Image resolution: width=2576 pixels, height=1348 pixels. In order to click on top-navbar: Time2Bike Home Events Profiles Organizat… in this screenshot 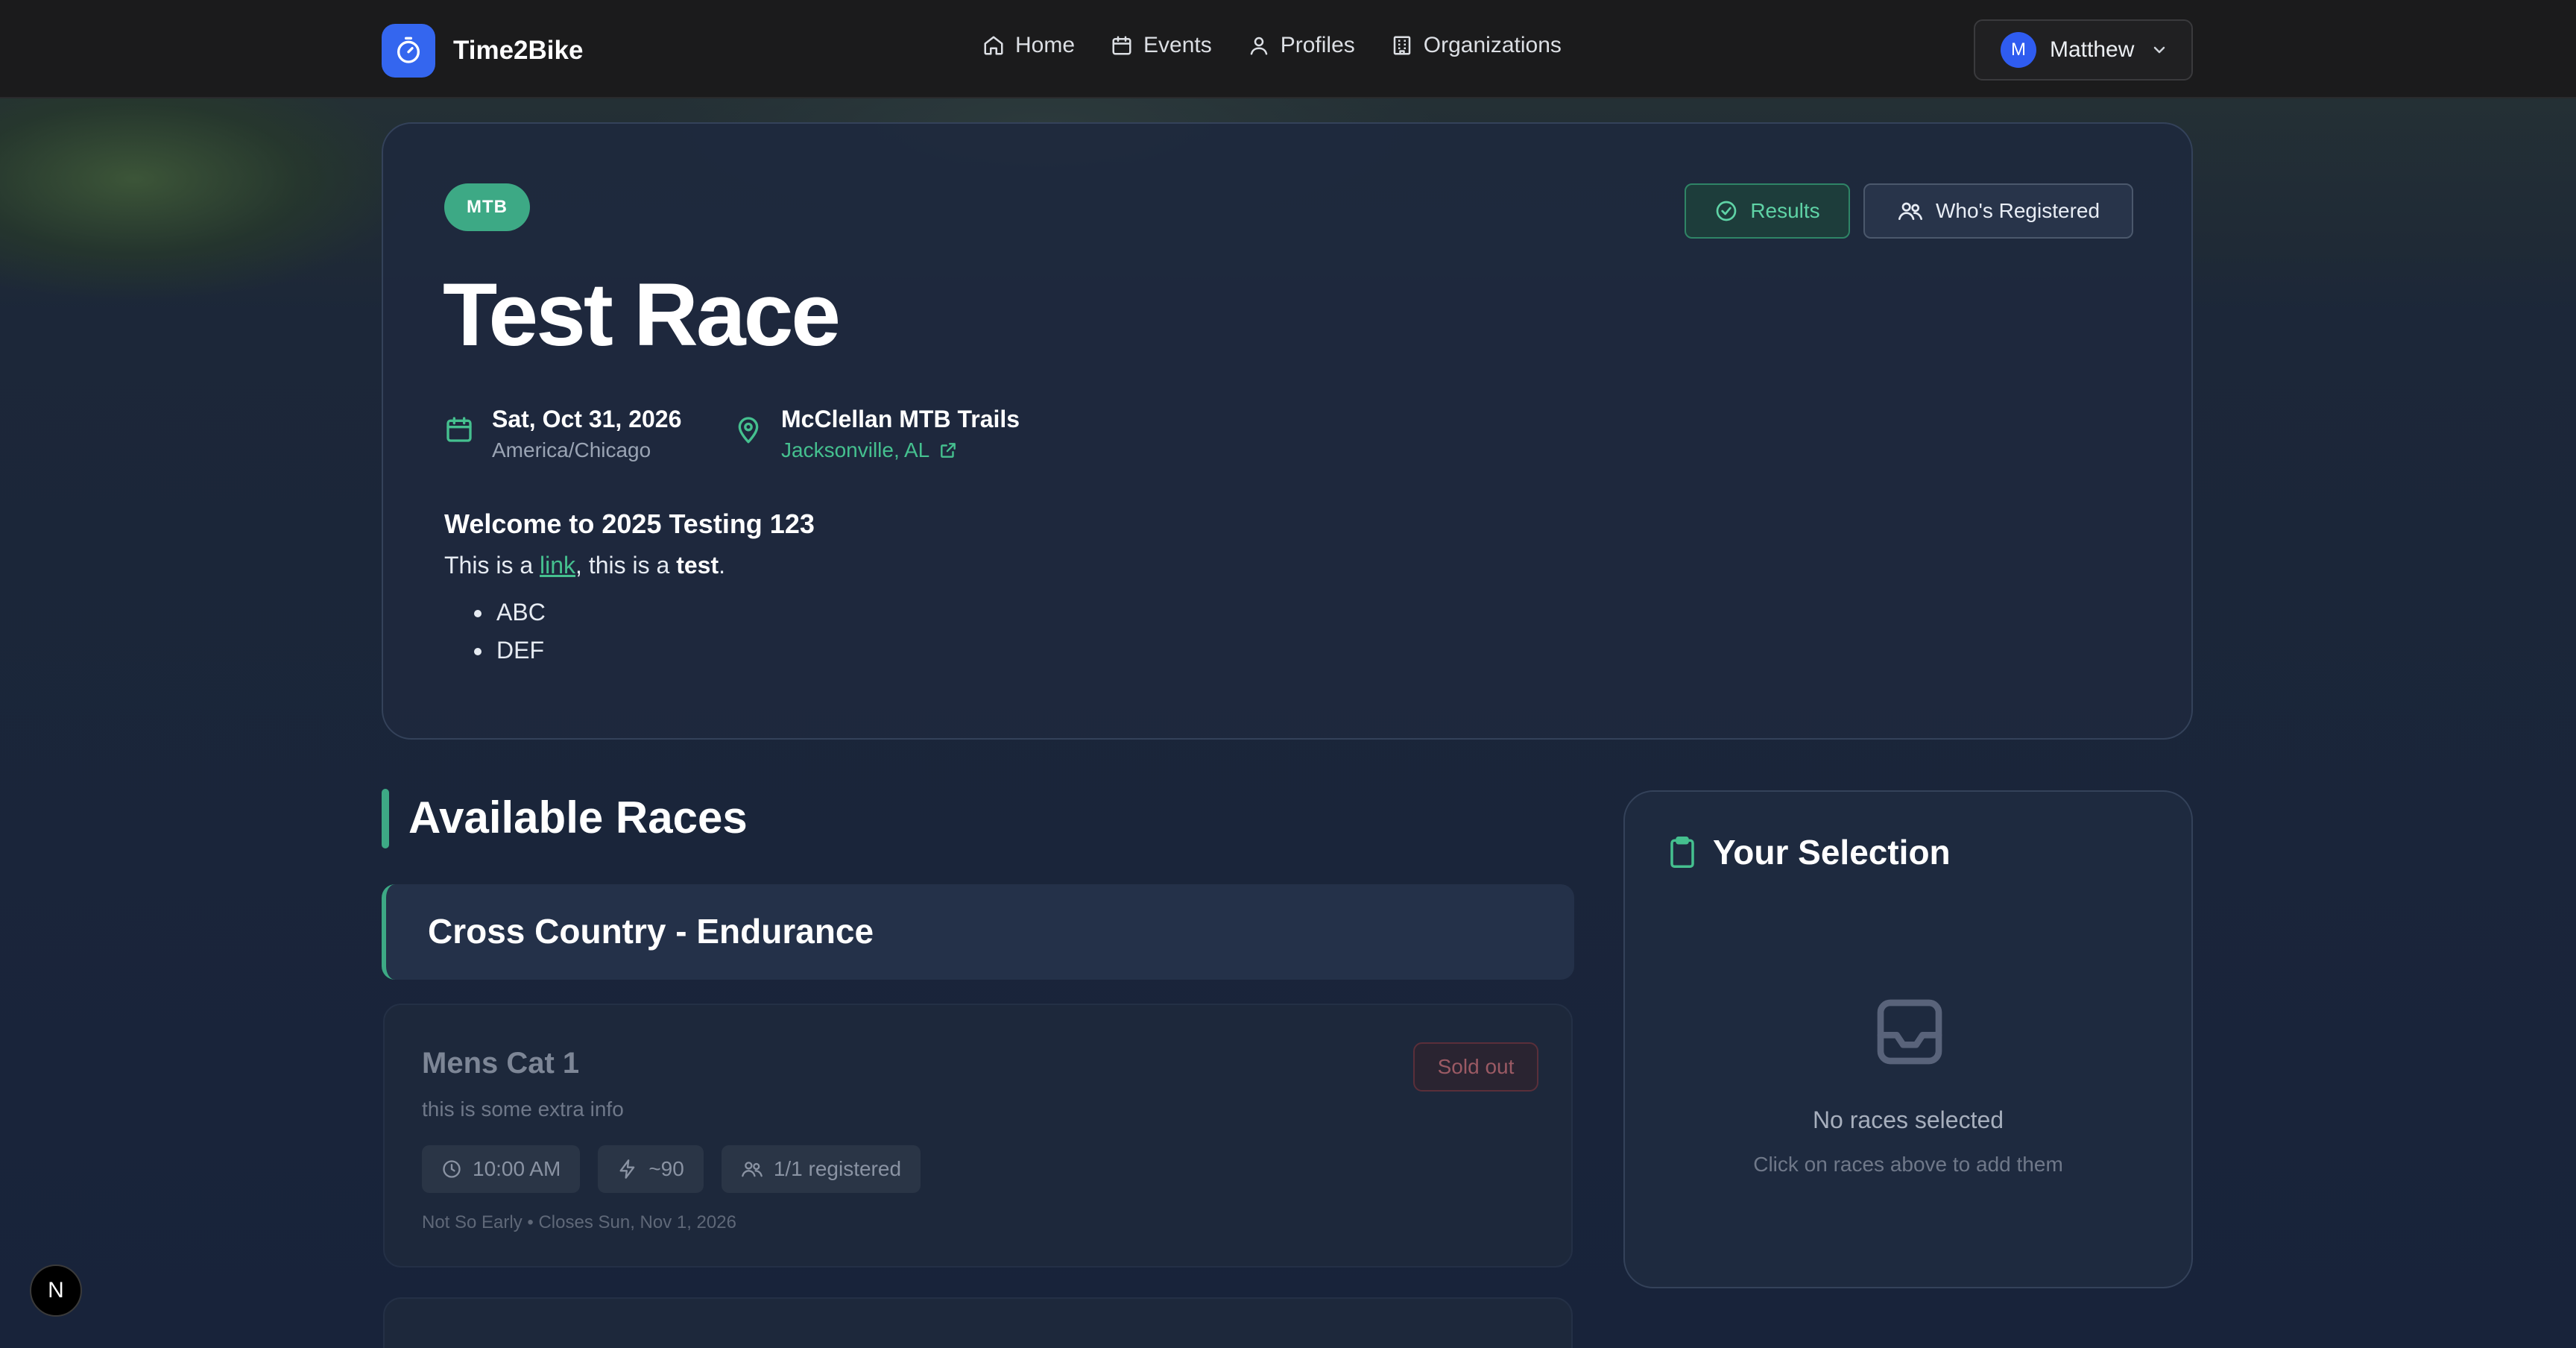, I will do `click(1288, 49)`.